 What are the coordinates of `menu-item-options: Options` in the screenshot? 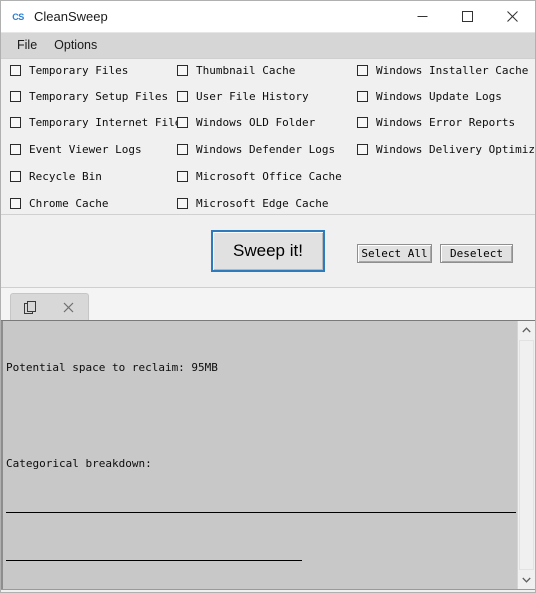 It's located at (78, 45).